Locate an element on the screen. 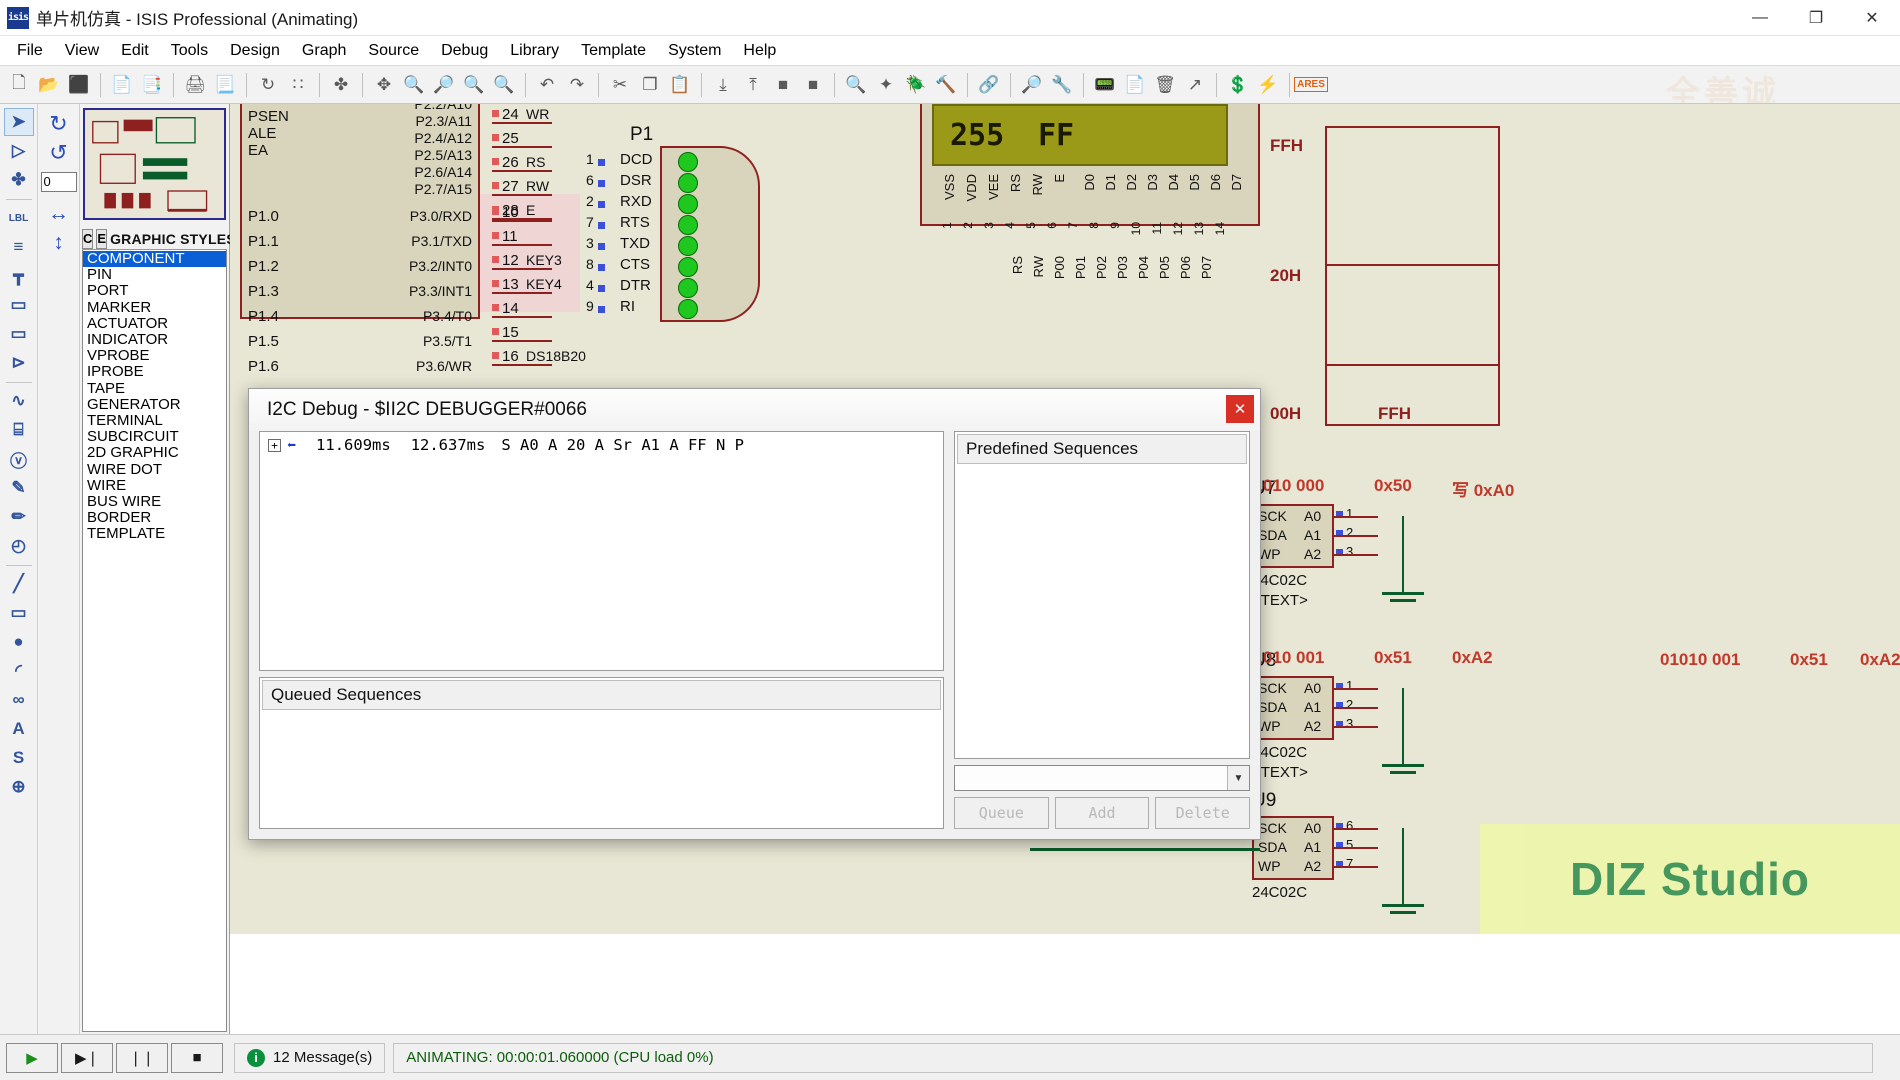 Image resolution: width=1900 pixels, height=1080 pixels. animation-step-button: ▶❘ is located at coordinates (87, 1057).